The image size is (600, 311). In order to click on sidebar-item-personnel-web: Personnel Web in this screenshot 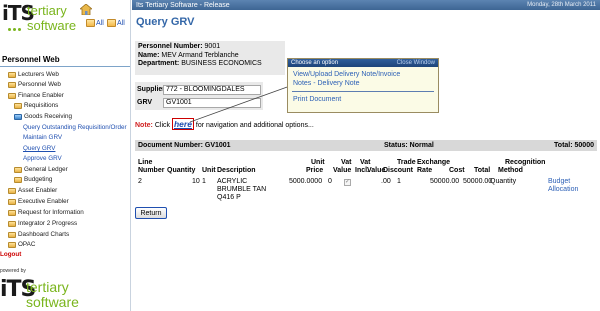, I will do `click(34, 84)`.